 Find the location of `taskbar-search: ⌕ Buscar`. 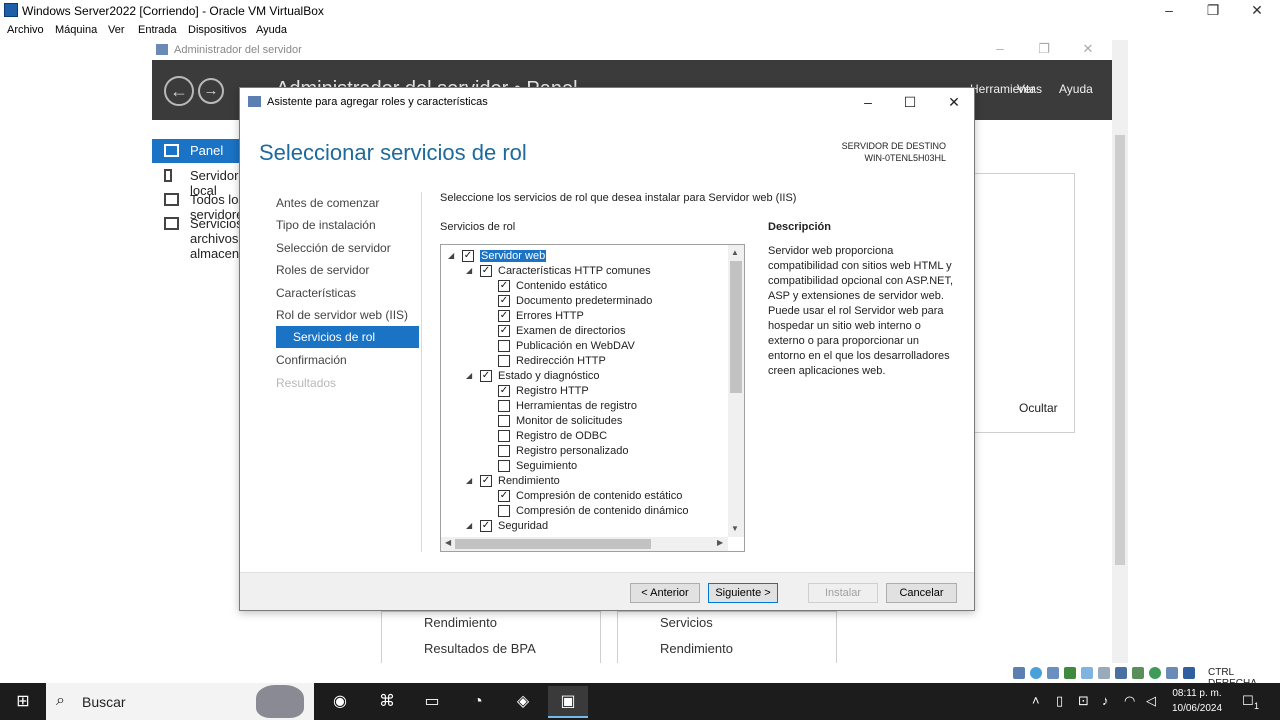

taskbar-search: ⌕ Buscar is located at coordinates (180, 701).